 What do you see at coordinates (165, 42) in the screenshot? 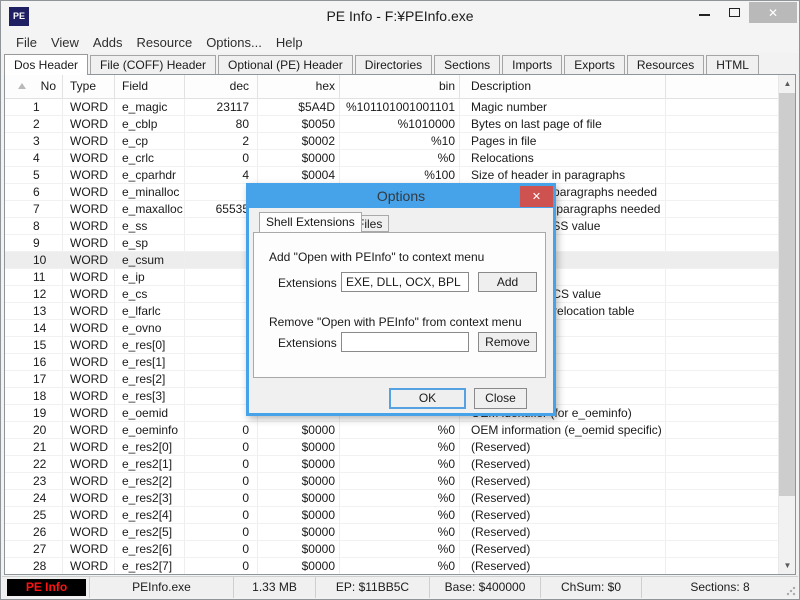
I see `menu-item-resource: Resource` at bounding box center [165, 42].